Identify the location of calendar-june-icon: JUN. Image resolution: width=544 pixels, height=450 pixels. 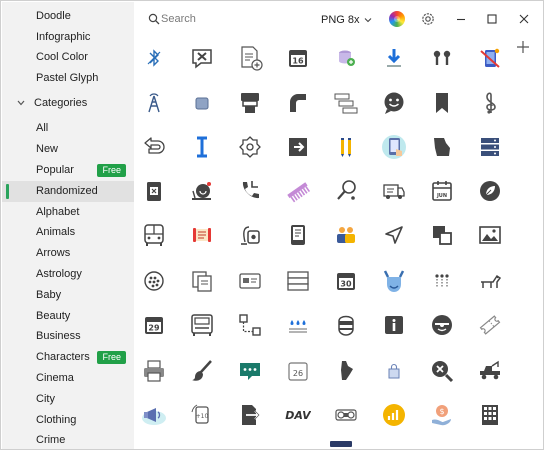
(442, 191).